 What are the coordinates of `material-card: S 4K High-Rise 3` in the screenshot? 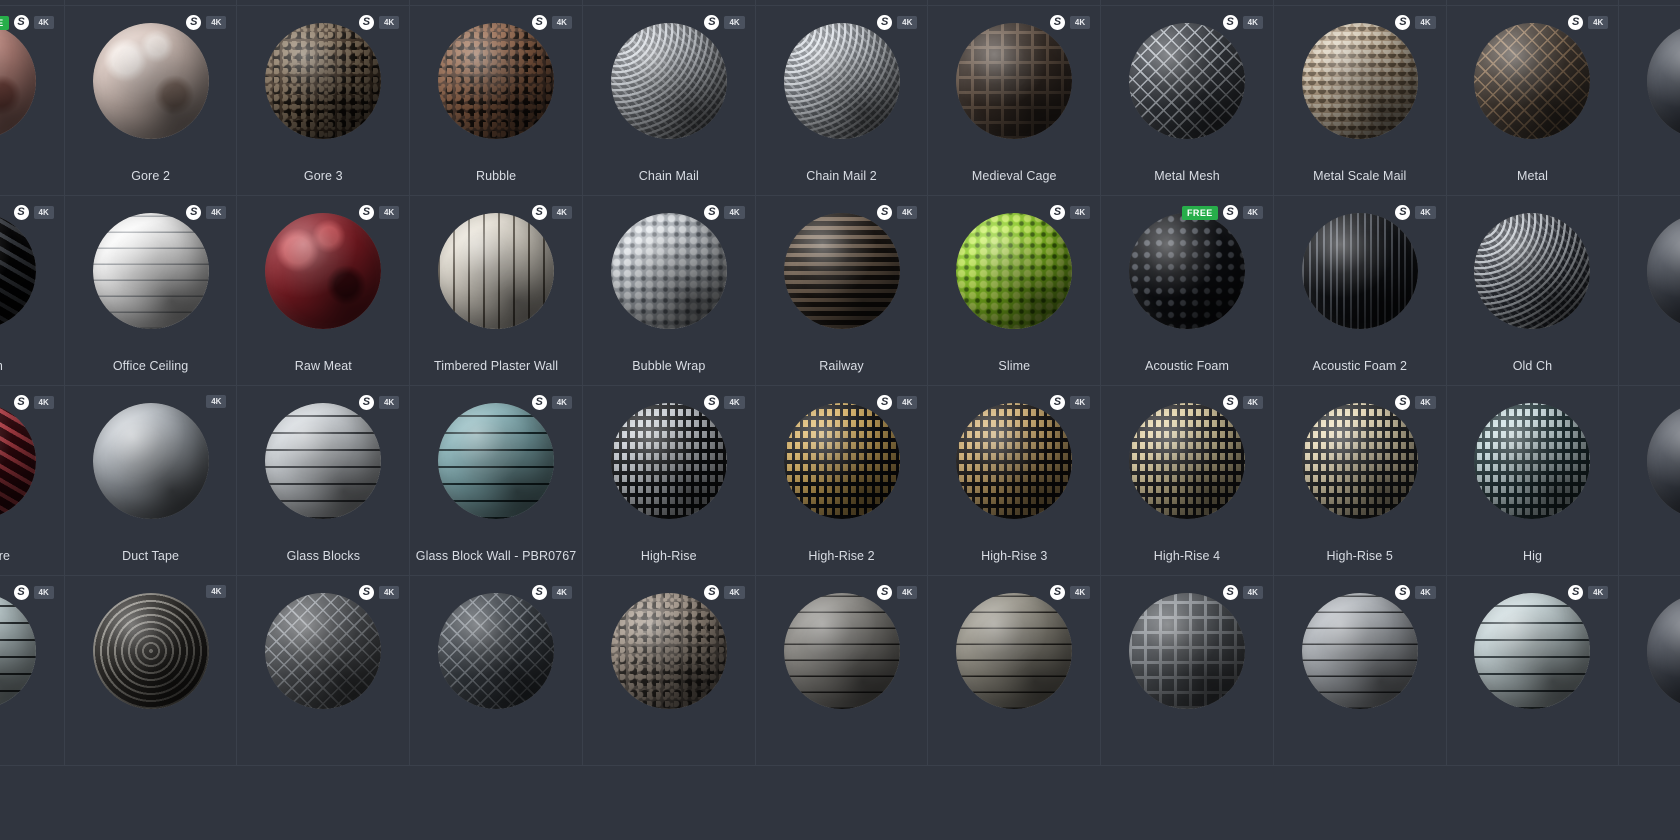 It's located at (1015, 481).